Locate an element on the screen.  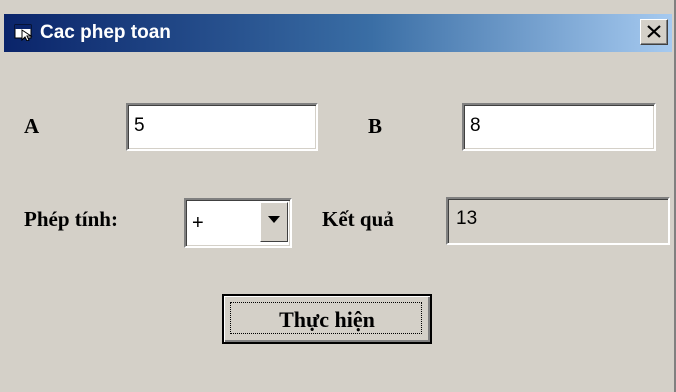
operation-selected-value: + is located at coordinates (198, 223).